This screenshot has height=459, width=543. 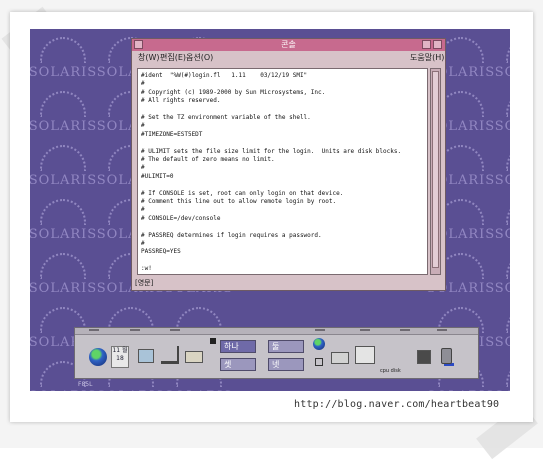 What do you see at coordinates (397, 404) in the screenshot?
I see `watermark-url: http://blog.naver.com/heartbeat90` at bounding box center [397, 404].